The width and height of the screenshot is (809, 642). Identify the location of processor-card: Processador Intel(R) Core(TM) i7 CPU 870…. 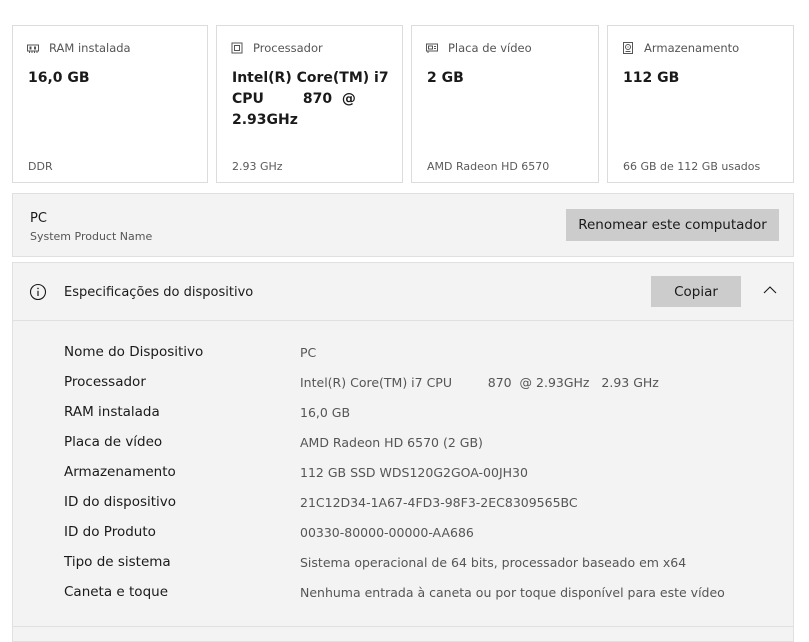
(309, 104).